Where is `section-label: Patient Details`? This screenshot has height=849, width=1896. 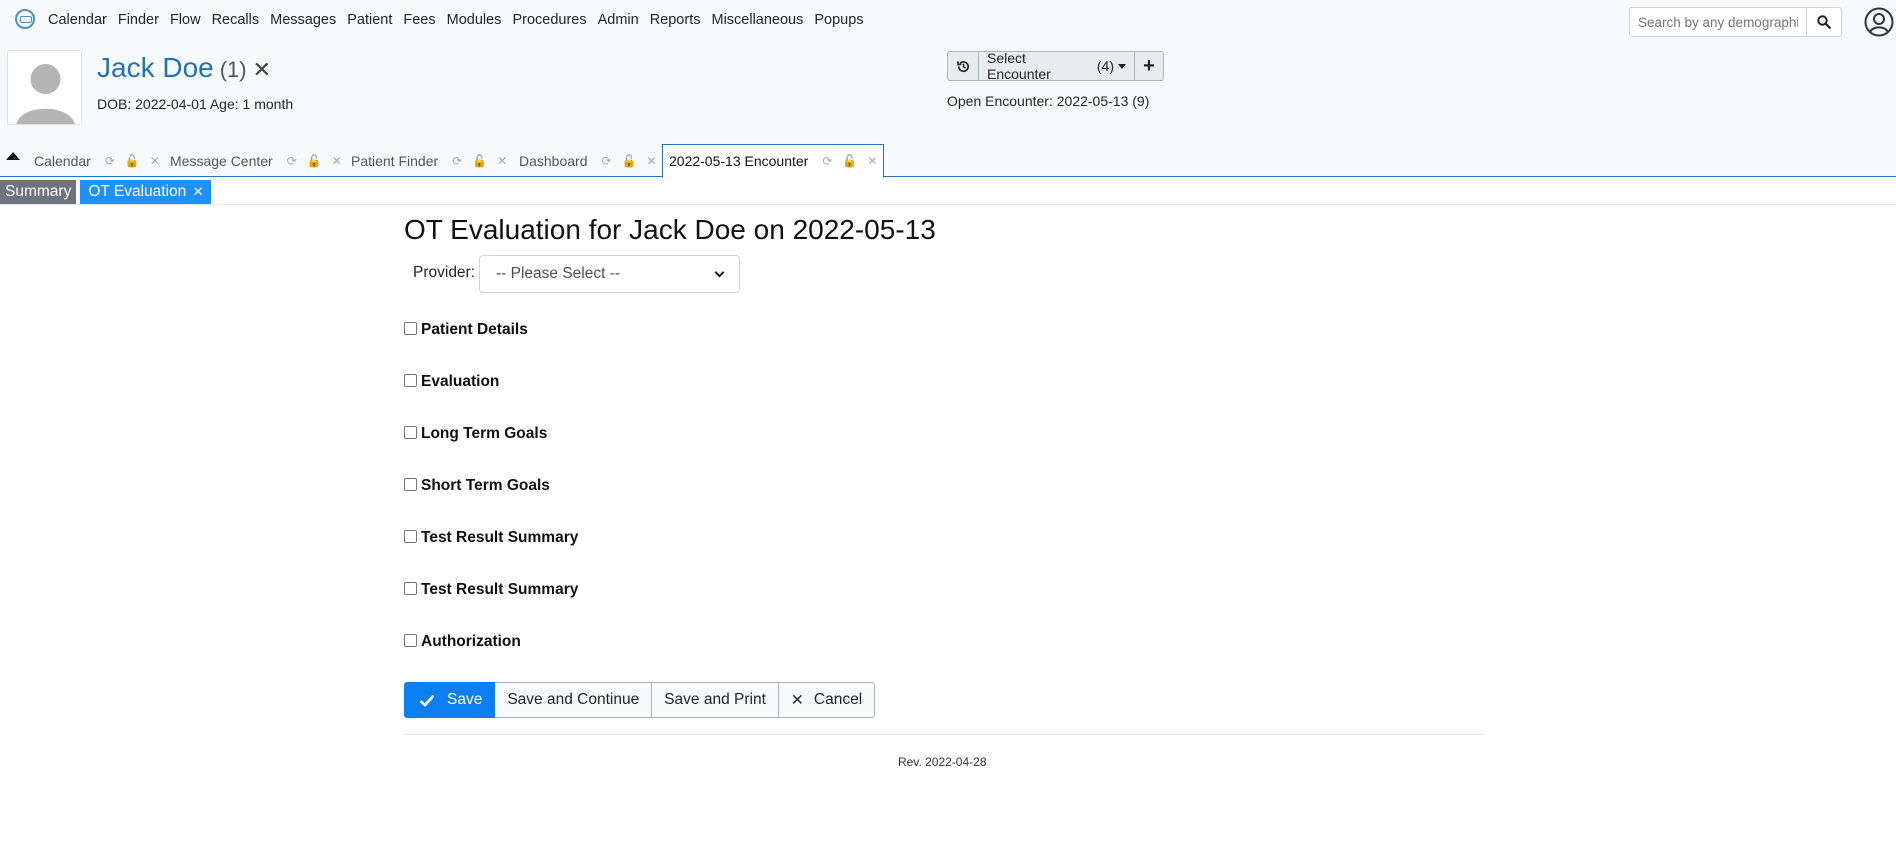
section-label: Patient Details is located at coordinates (474, 329).